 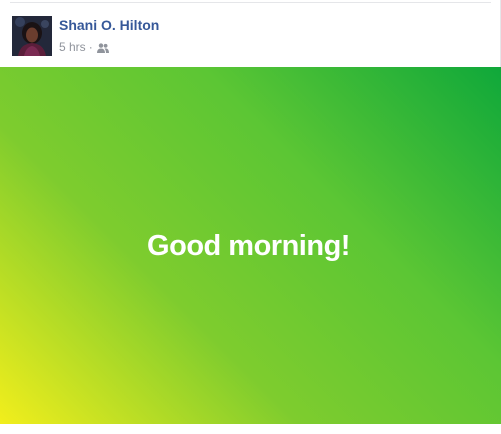 I want to click on timestamp-link: 5 hrs, so click(x=72, y=47).